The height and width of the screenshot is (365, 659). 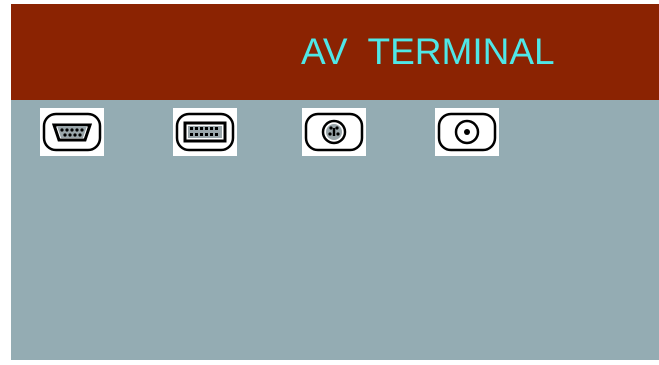 I want to click on s-video-connector-icon, so click(x=334, y=132).